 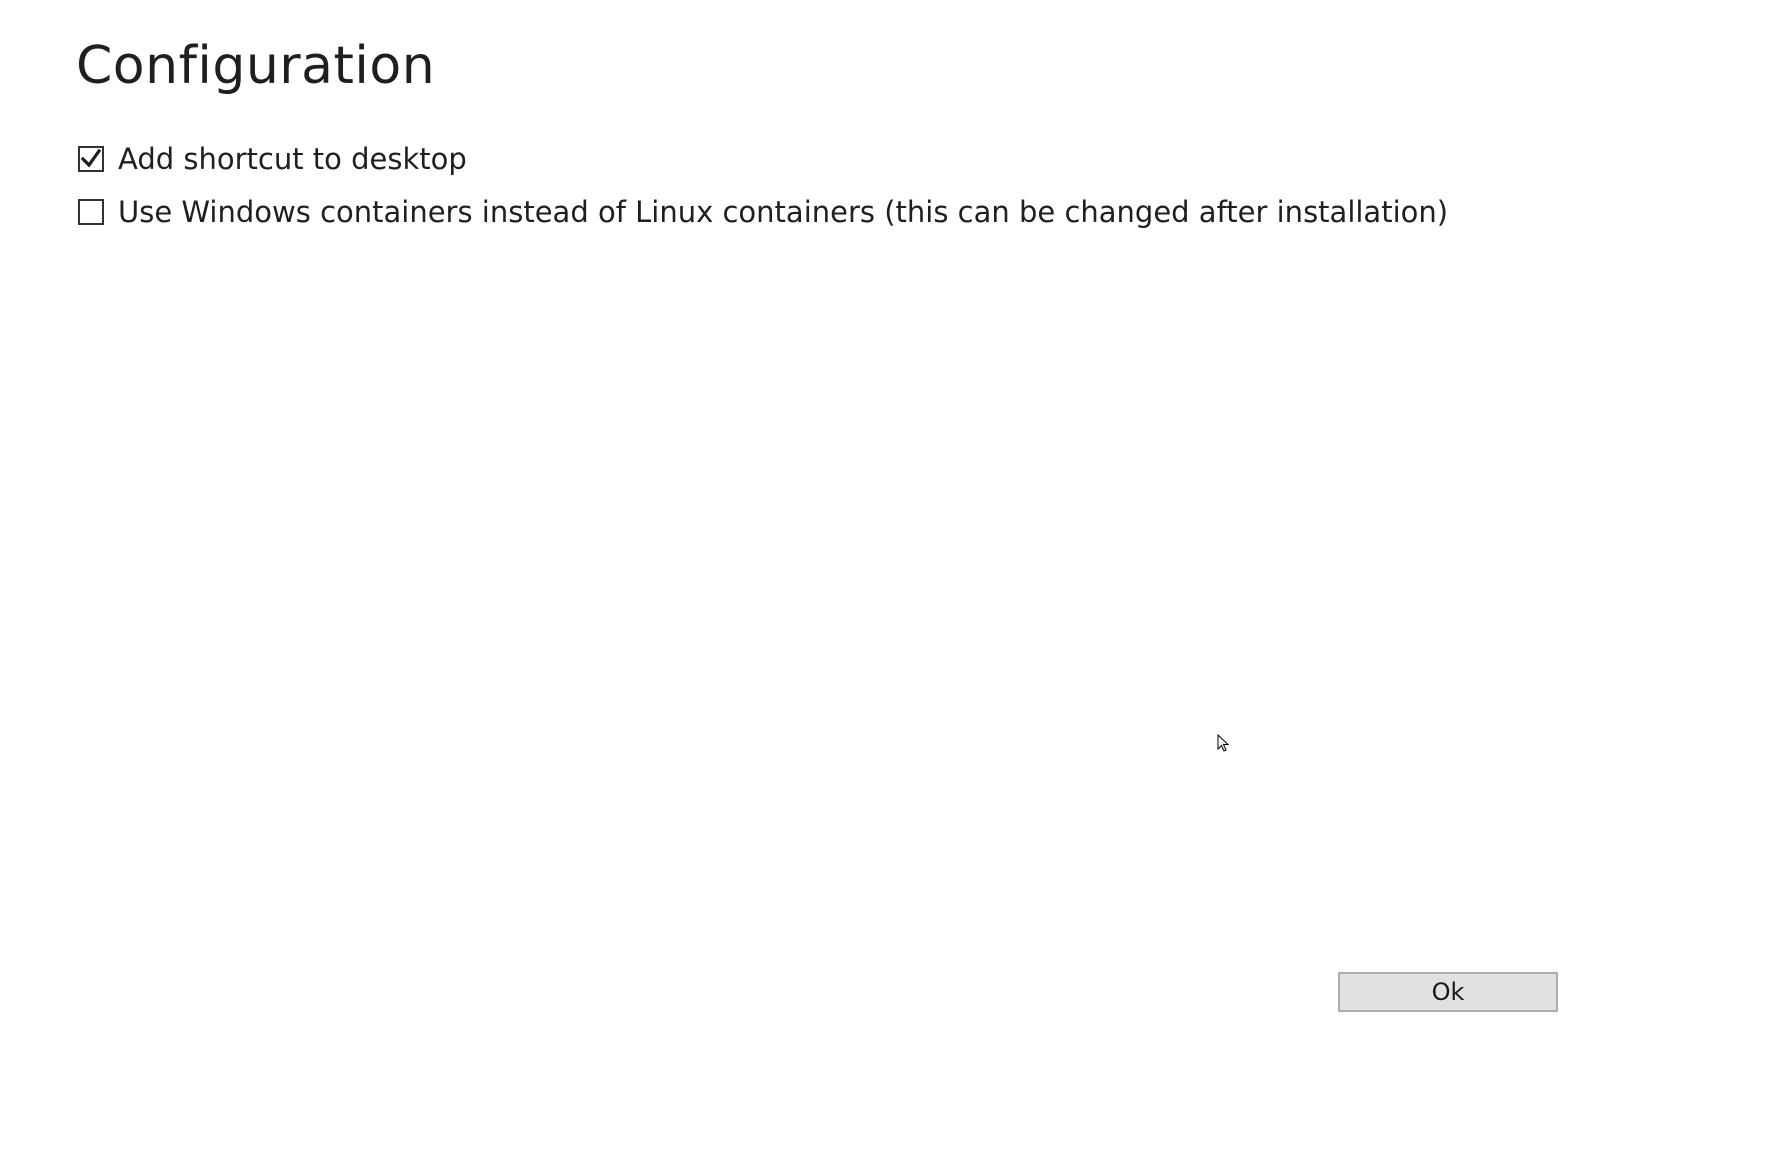 I want to click on mouse-pointer-icon, so click(x=1224, y=745).